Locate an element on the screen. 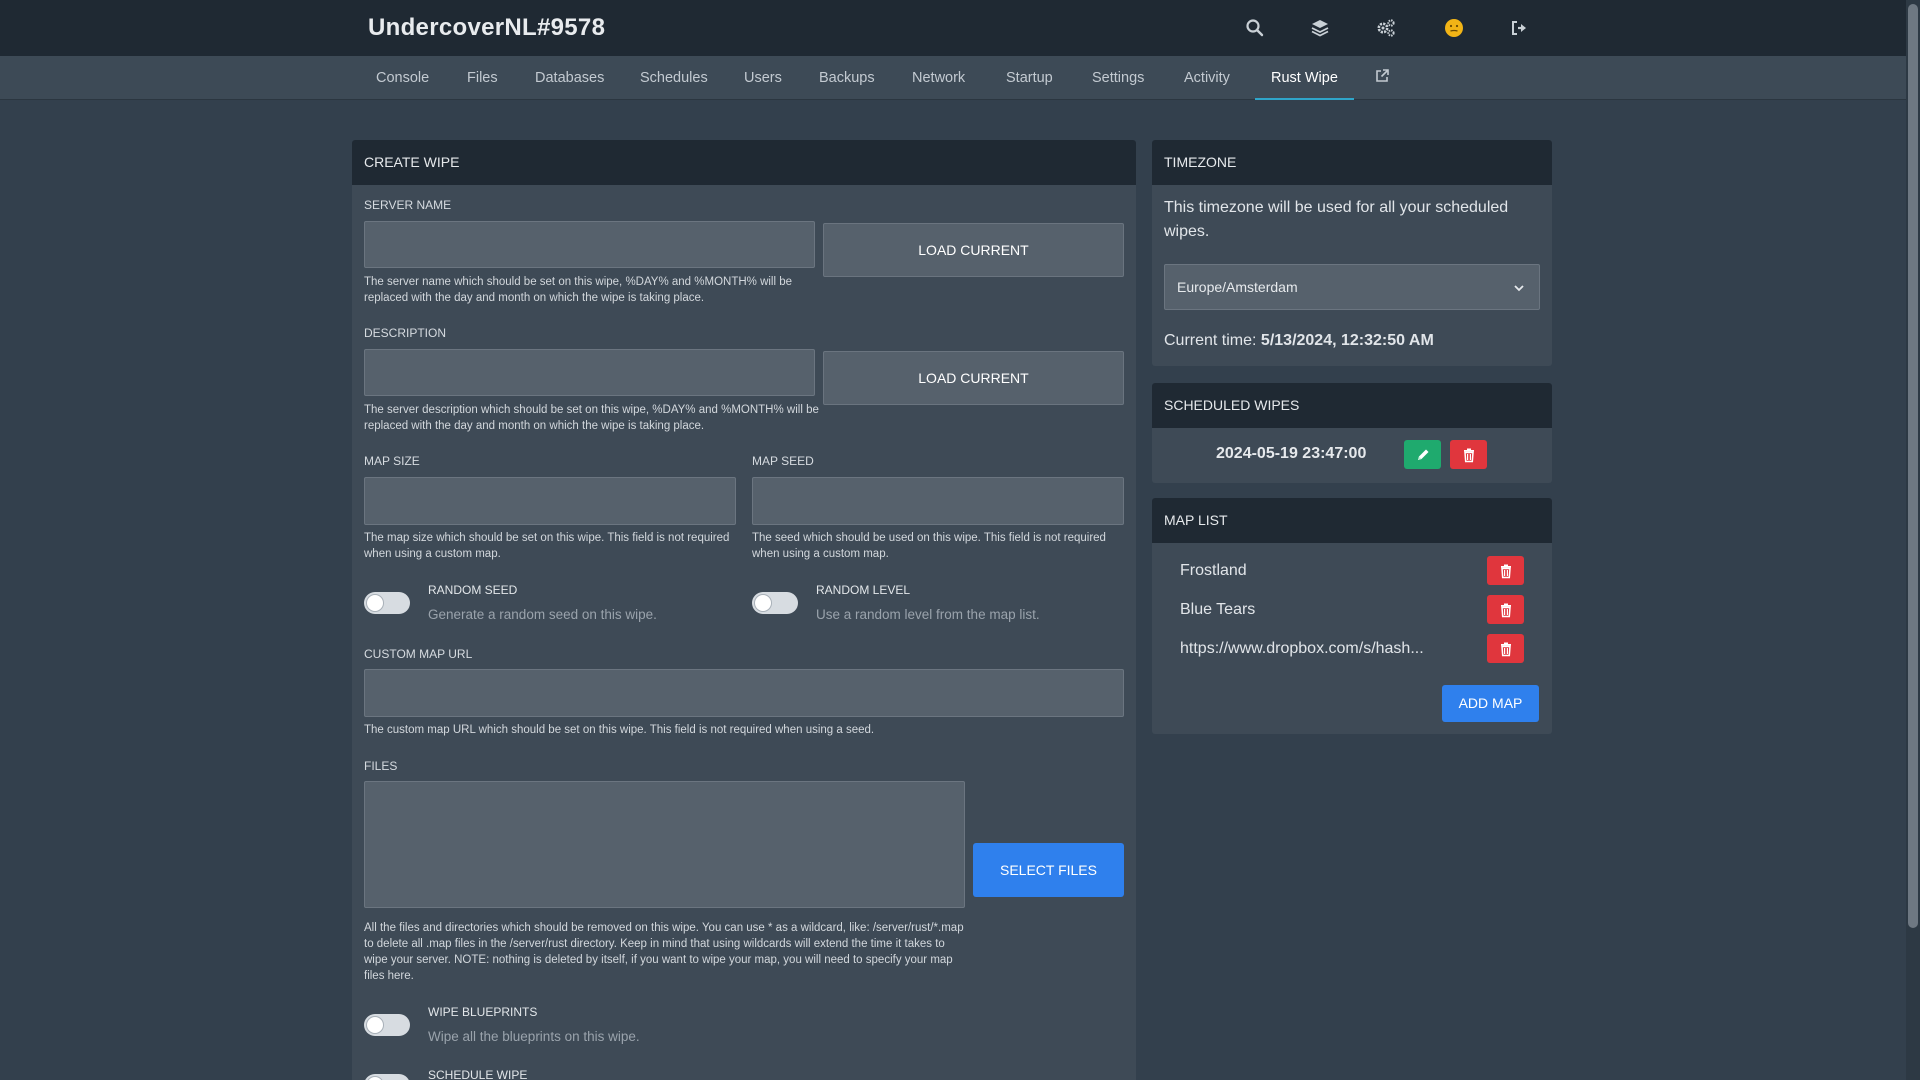 The image size is (1920, 1080). load-current-description-button: LOAD CURRENT is located at coordinates (973, 378).